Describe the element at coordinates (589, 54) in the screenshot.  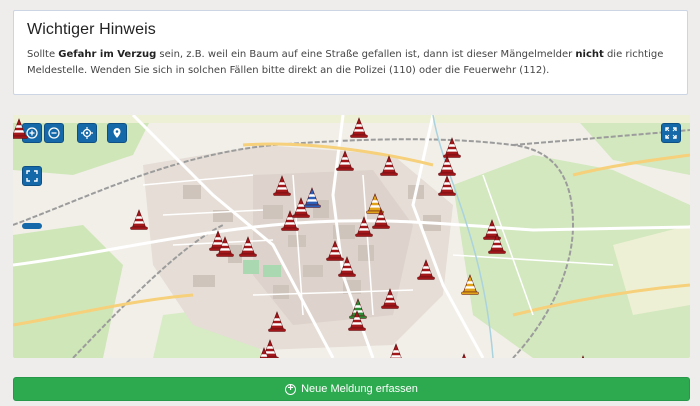
I see `notice-bold-not: nicht` at that location.